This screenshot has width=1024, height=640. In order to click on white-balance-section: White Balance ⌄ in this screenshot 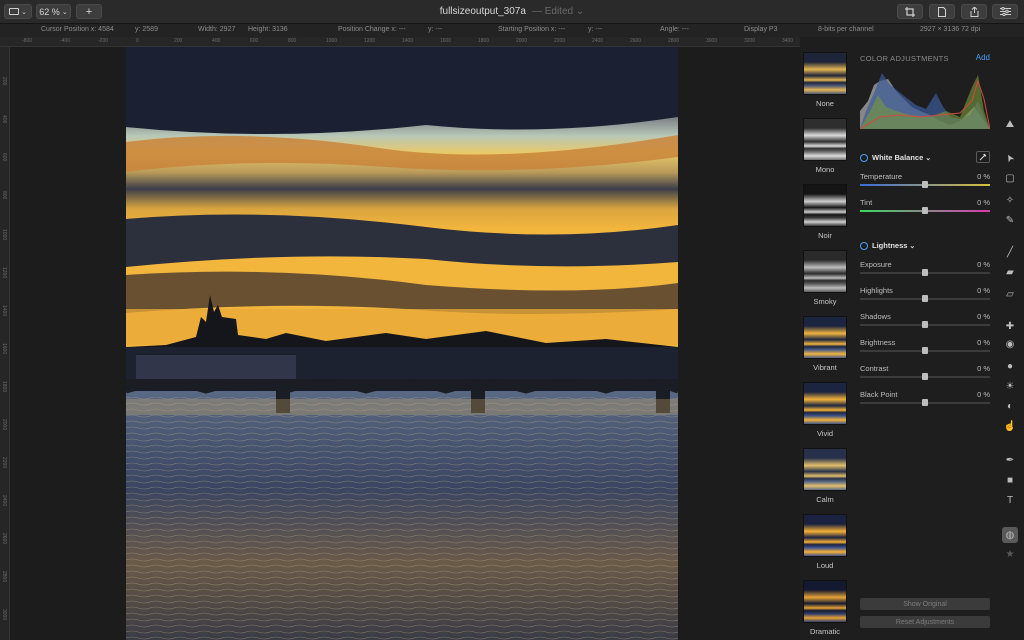, I will do `click(925, 157)`.